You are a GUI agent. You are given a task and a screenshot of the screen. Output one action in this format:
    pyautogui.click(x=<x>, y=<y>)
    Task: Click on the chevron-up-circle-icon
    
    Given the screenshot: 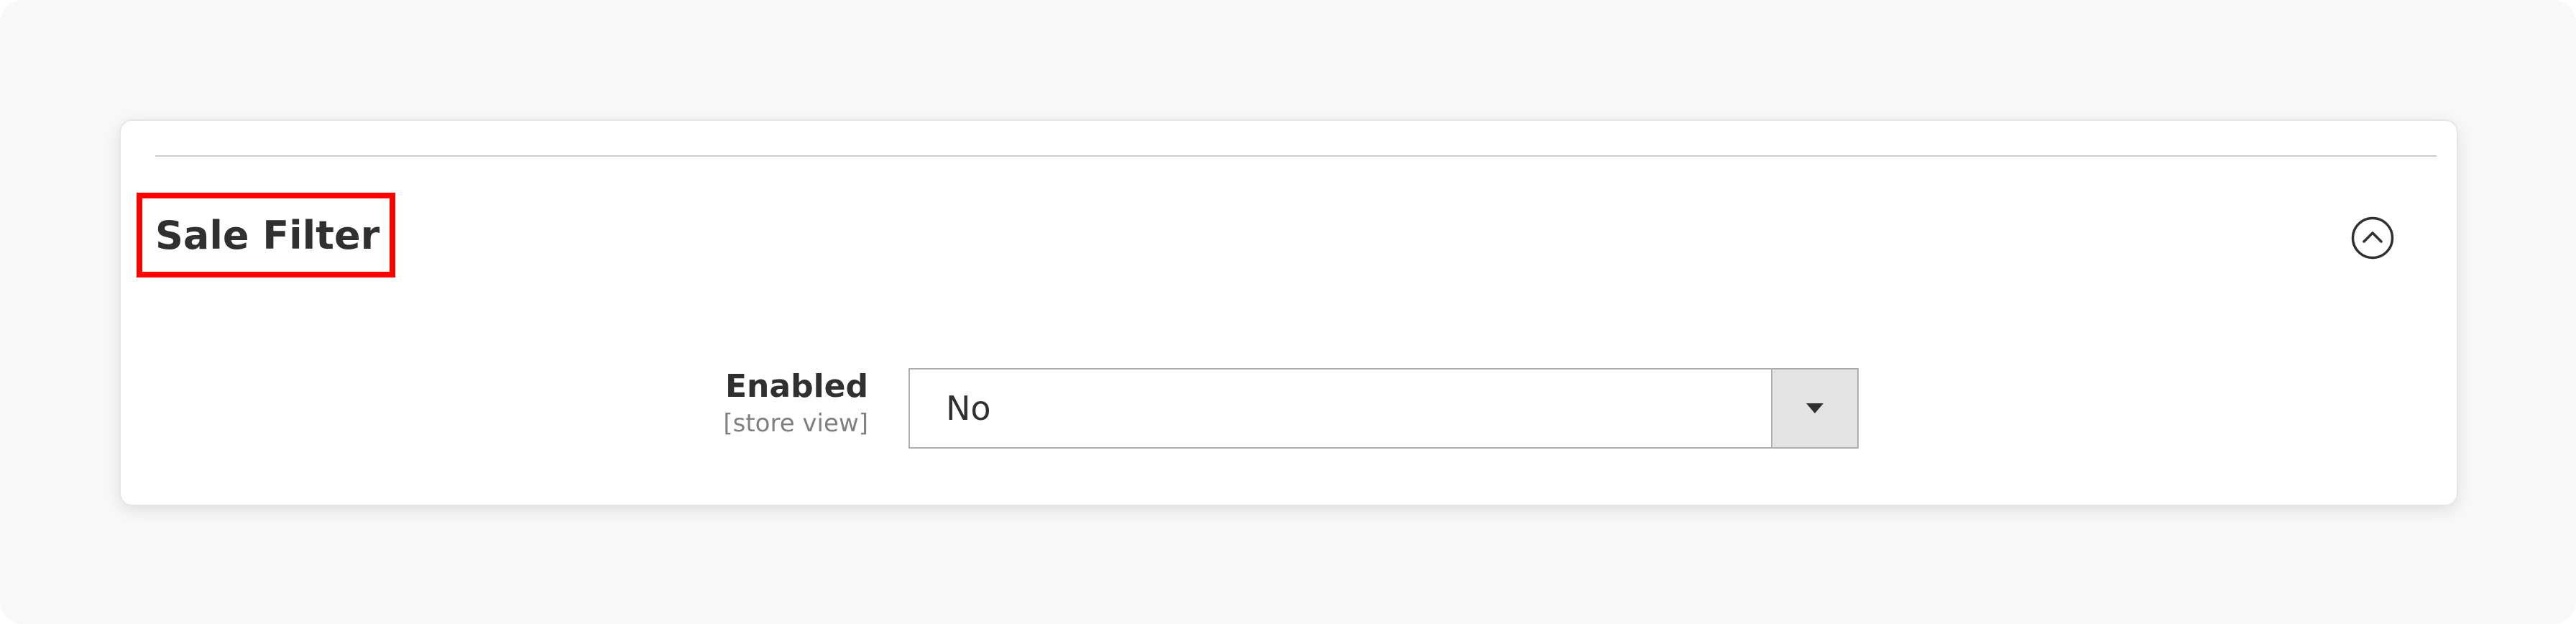 What is the action you would take?
    pyautogui.click(x=2372, y=238)
    